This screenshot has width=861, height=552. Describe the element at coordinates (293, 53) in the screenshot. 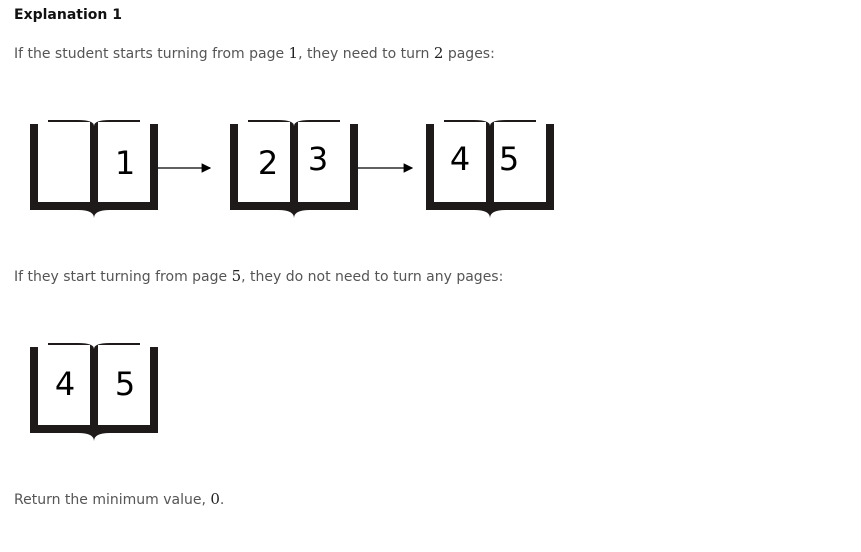

I see `page-number-math: 1` at that location.